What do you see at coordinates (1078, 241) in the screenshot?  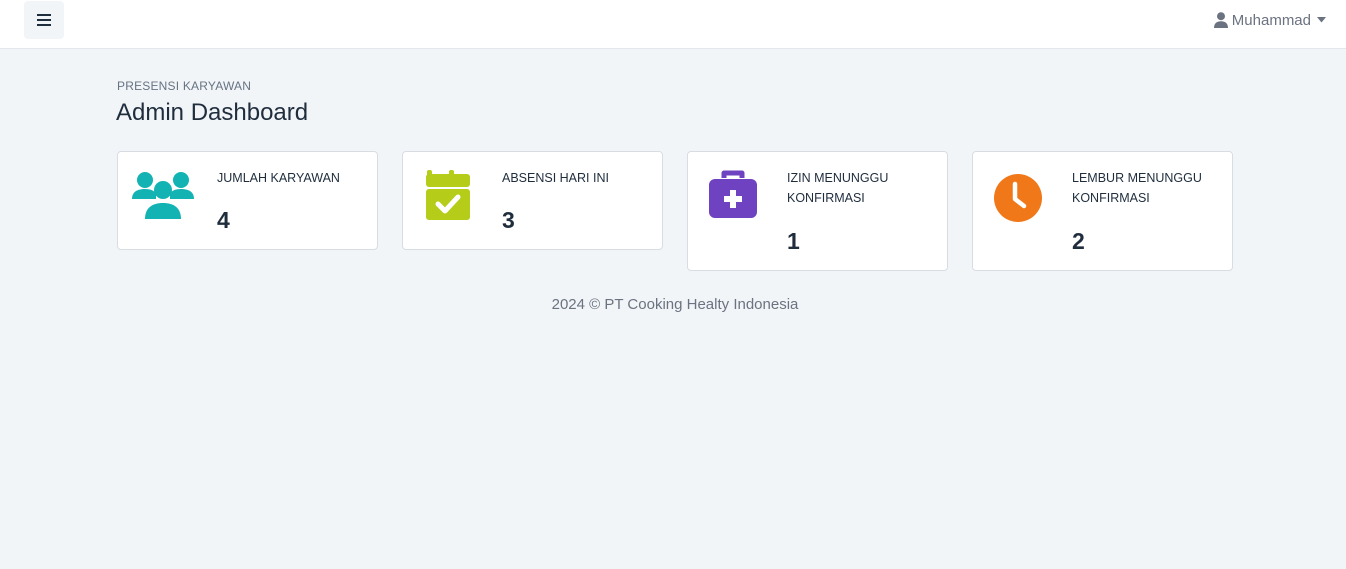 I see `stat-value: 2` at bounding box center [1078, 241].